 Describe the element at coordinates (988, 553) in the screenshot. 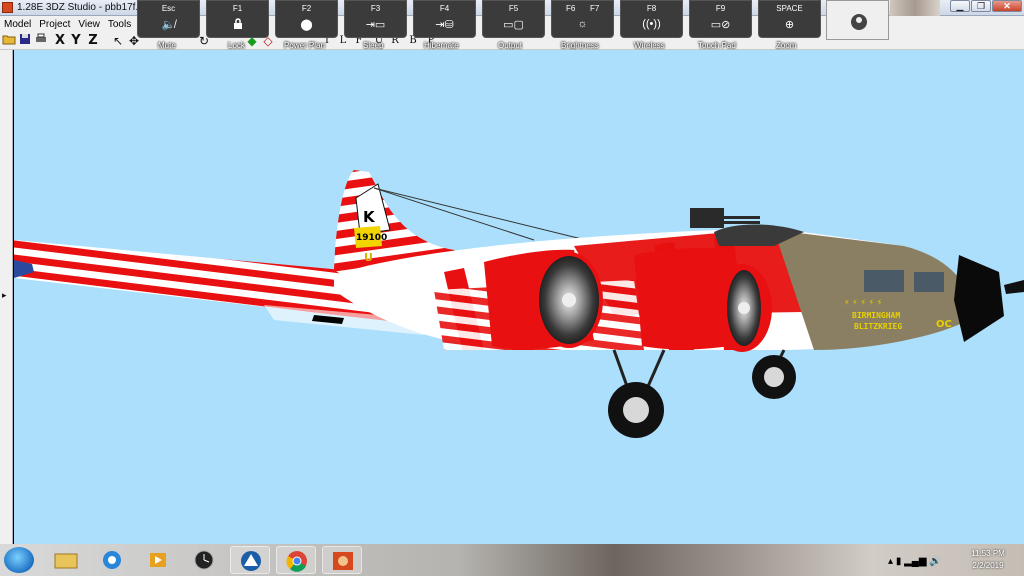

I see `clock-time: 11:53 PM` at that location.